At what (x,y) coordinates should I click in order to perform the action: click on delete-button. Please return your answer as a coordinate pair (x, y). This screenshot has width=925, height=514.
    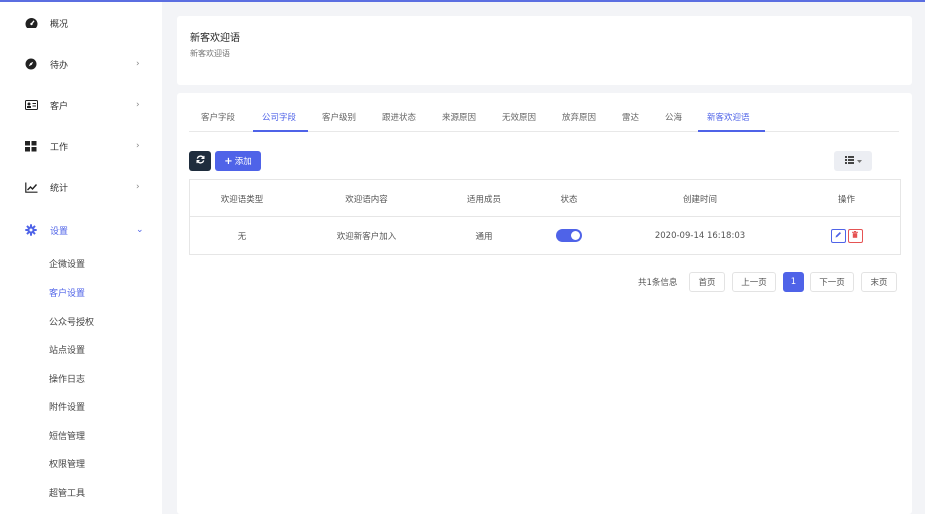
    Looking at the image, I should click on (855, 235).